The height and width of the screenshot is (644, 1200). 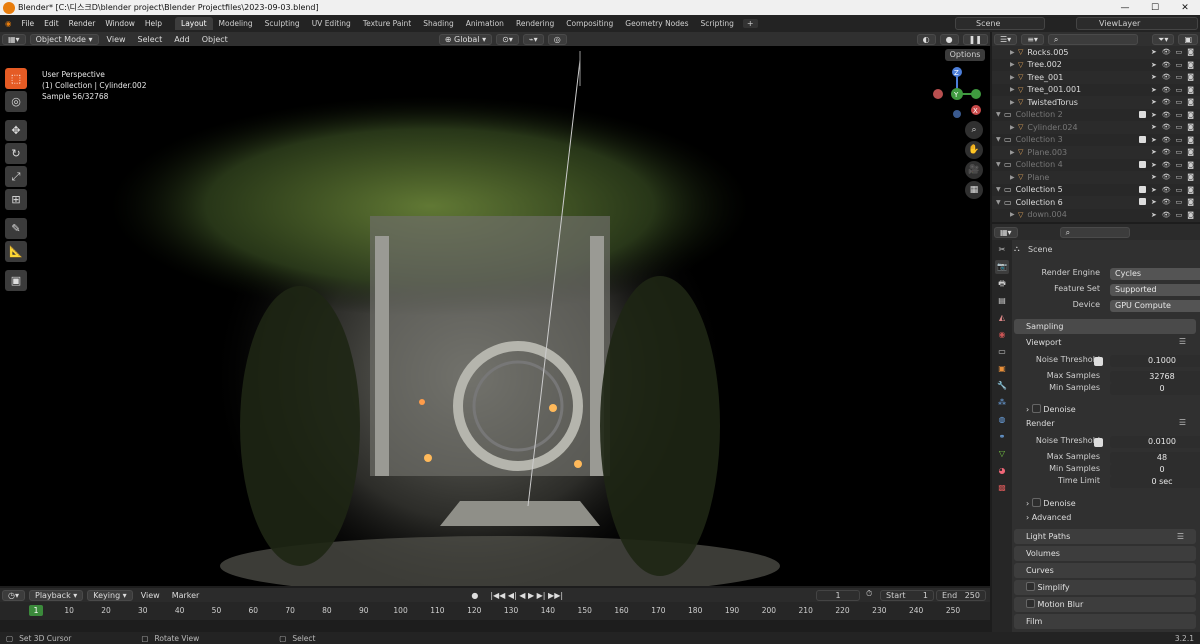 What do you see at coordinates (116, 39) in the screenshot?
I see `menu-view: View` at bounding box center [116, 39].